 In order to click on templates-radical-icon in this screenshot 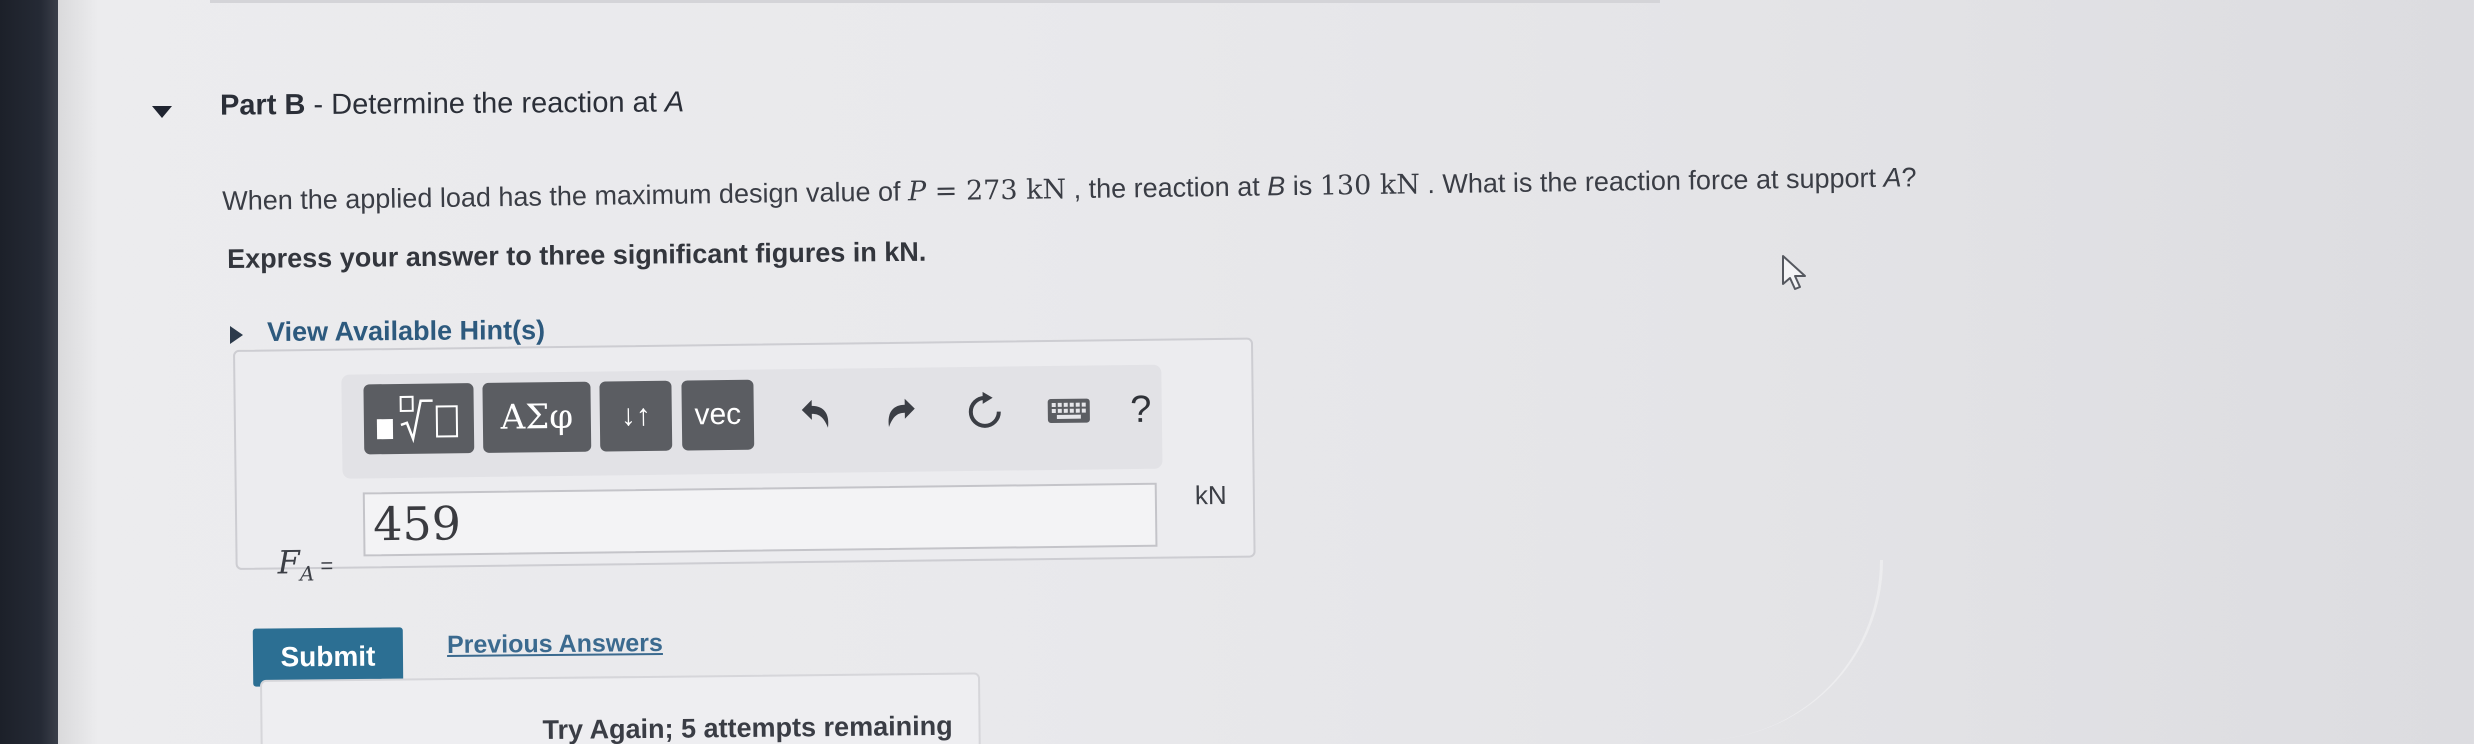, I will do `click(417, 419)`.